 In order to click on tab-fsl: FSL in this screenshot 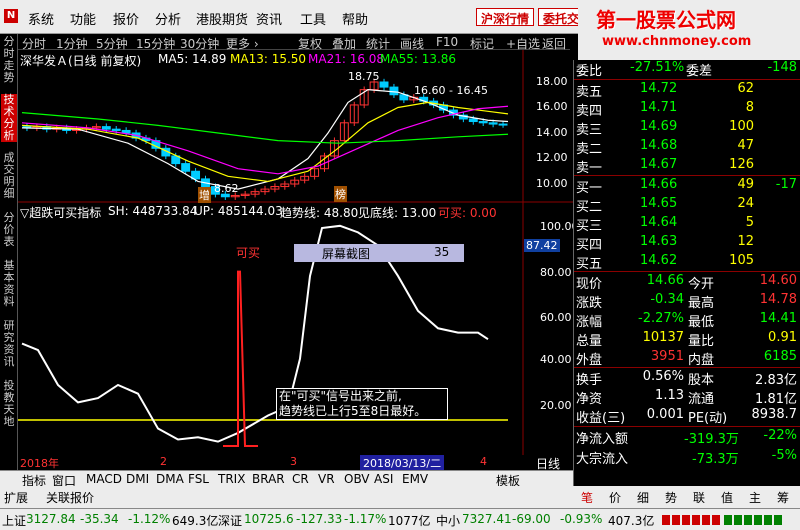, I will do `click(198, 479)`.